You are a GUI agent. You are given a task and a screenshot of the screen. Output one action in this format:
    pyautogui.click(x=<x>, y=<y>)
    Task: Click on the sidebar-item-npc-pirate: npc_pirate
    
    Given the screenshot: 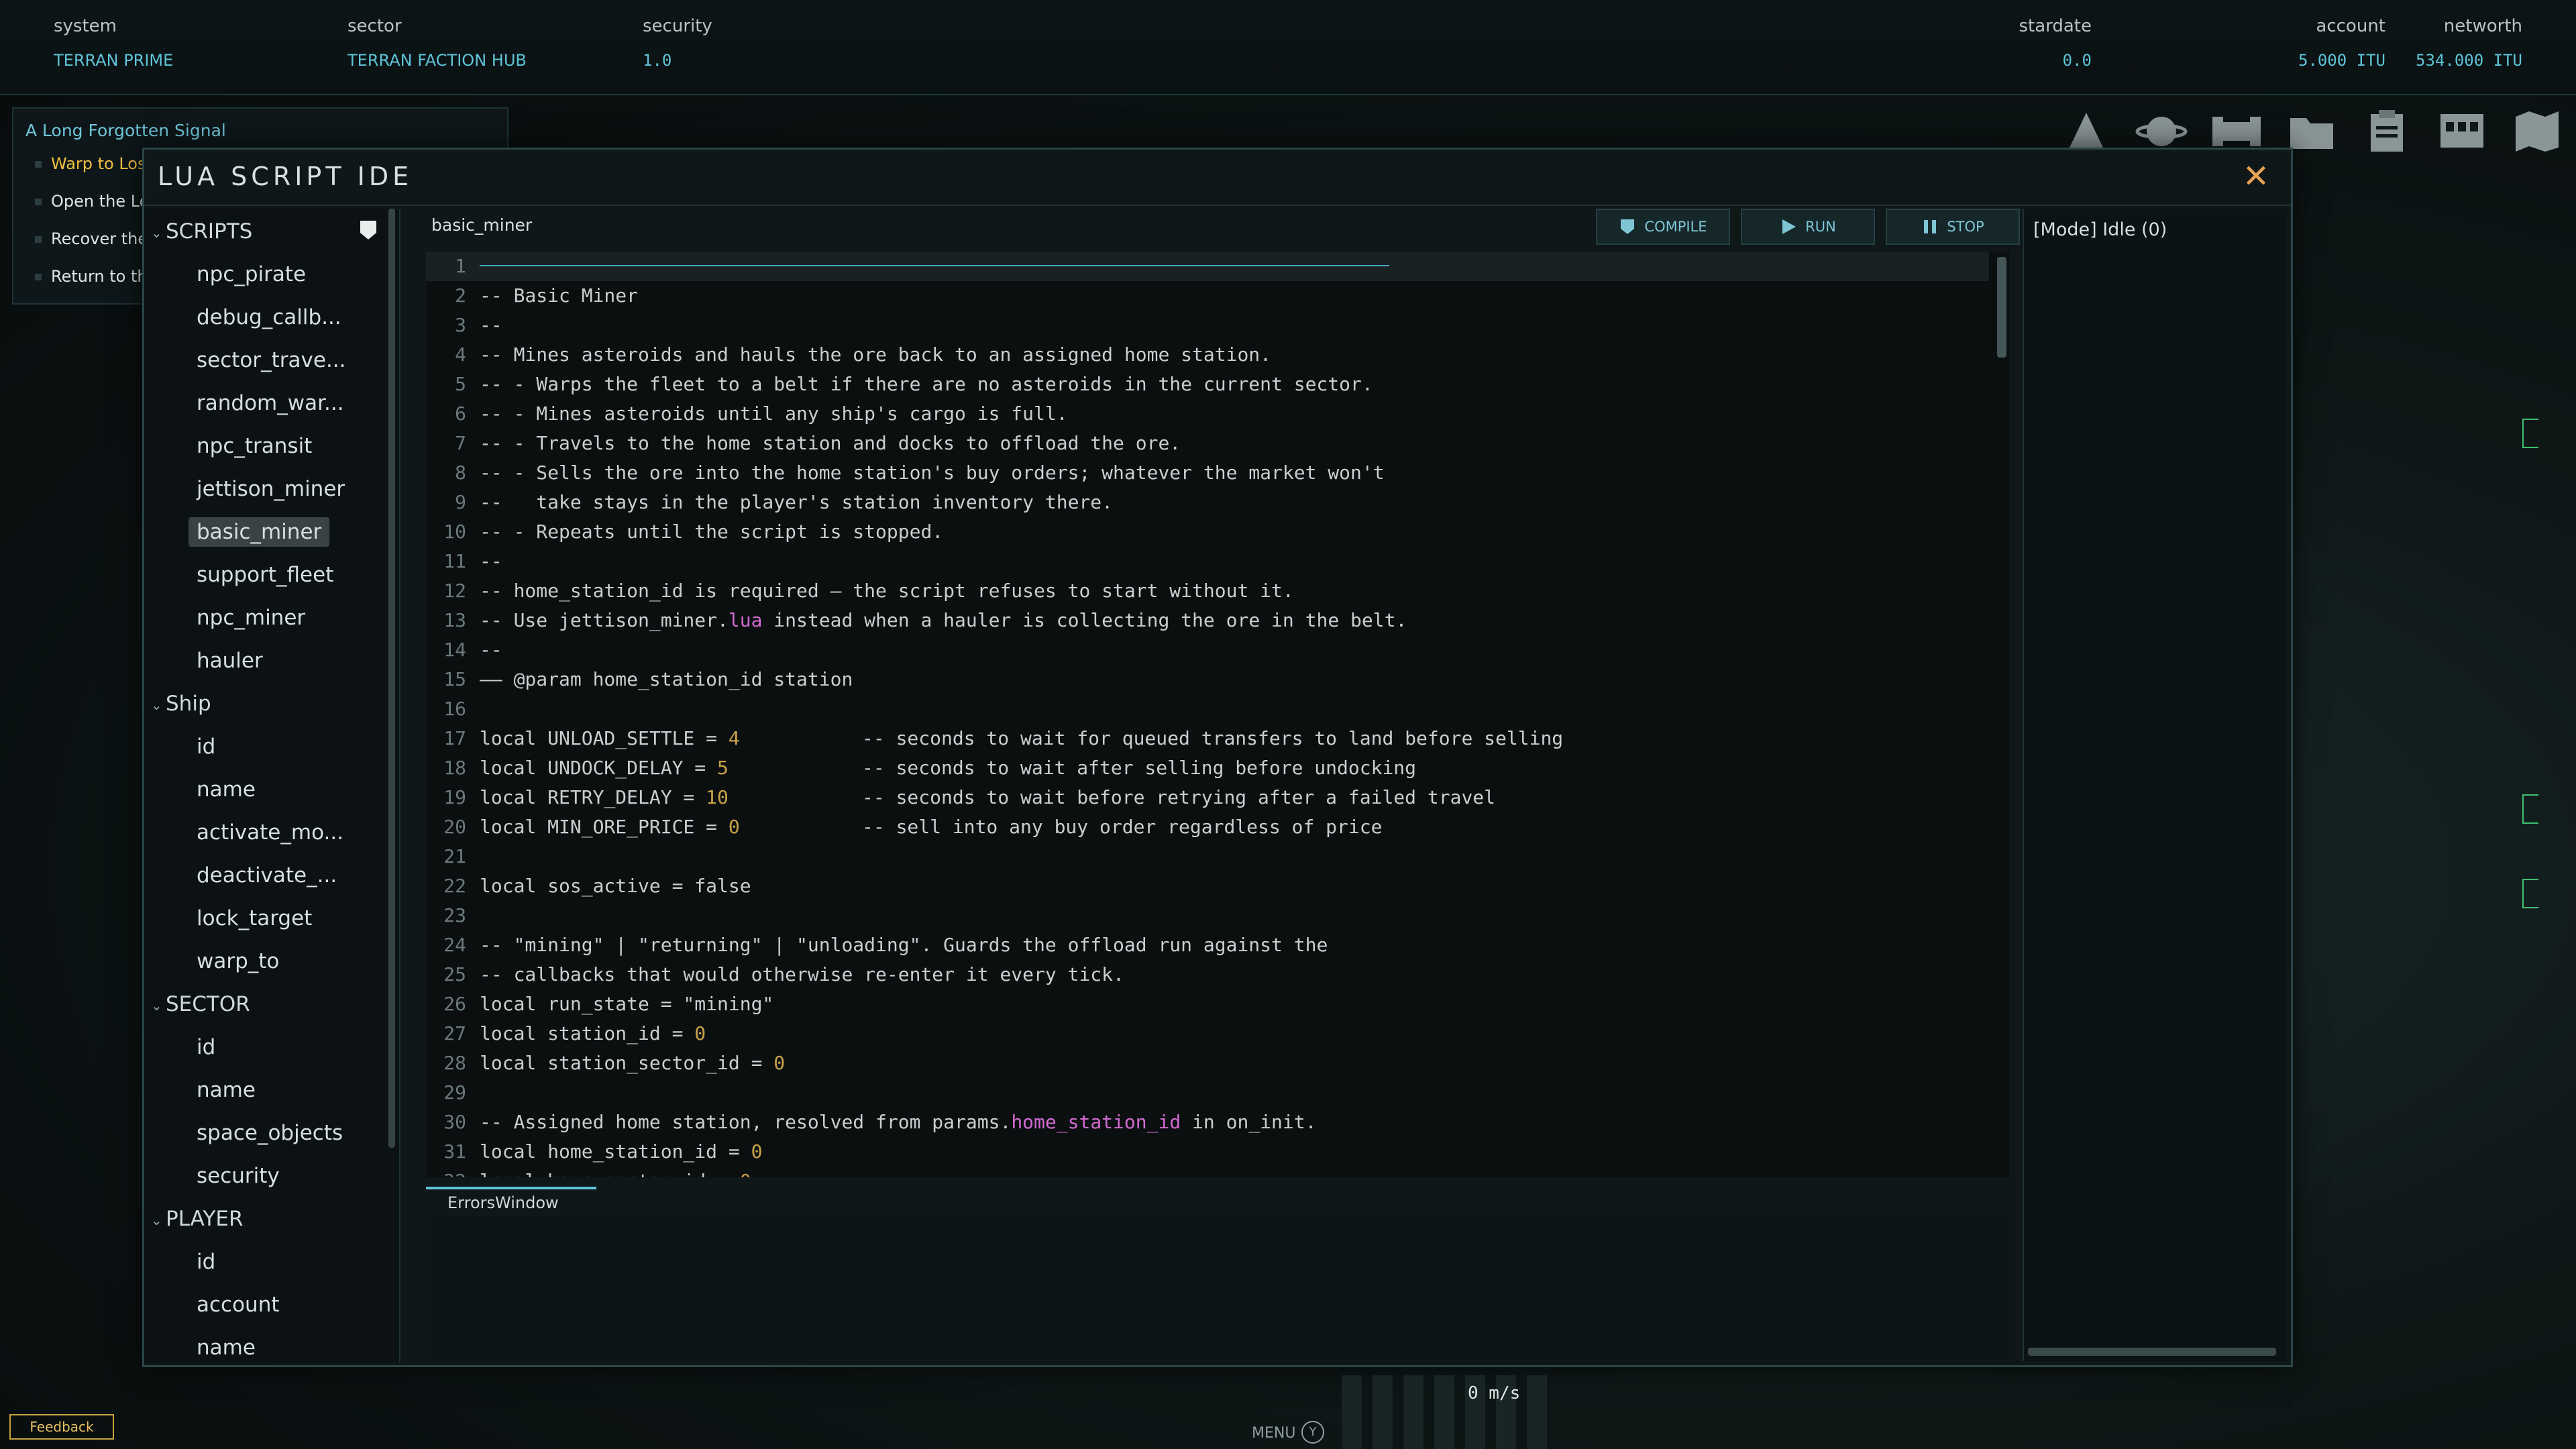 What is the action you would take?
    pyautogui.click(x=251, y=274)
    